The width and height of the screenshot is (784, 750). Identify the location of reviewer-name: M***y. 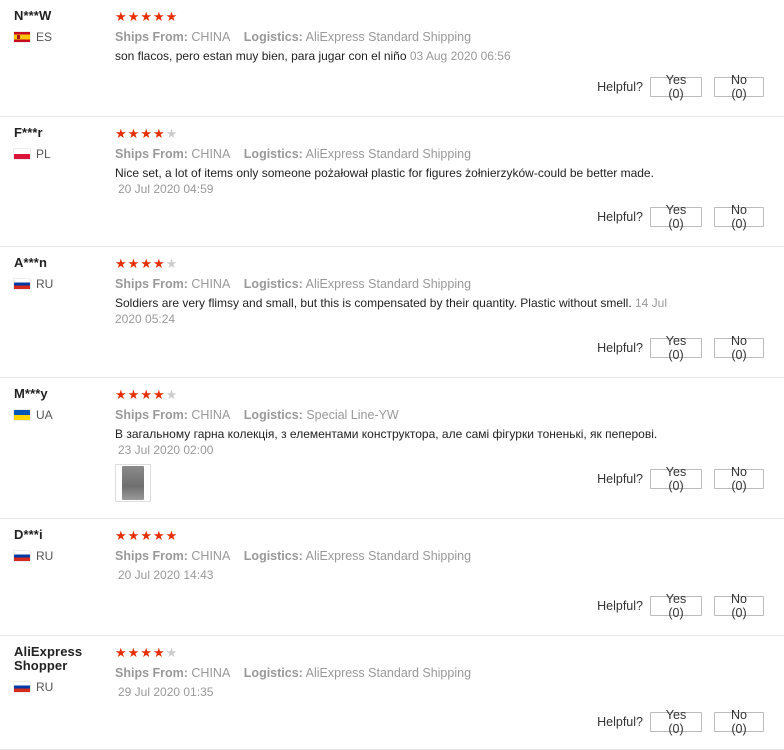
(31, 393).